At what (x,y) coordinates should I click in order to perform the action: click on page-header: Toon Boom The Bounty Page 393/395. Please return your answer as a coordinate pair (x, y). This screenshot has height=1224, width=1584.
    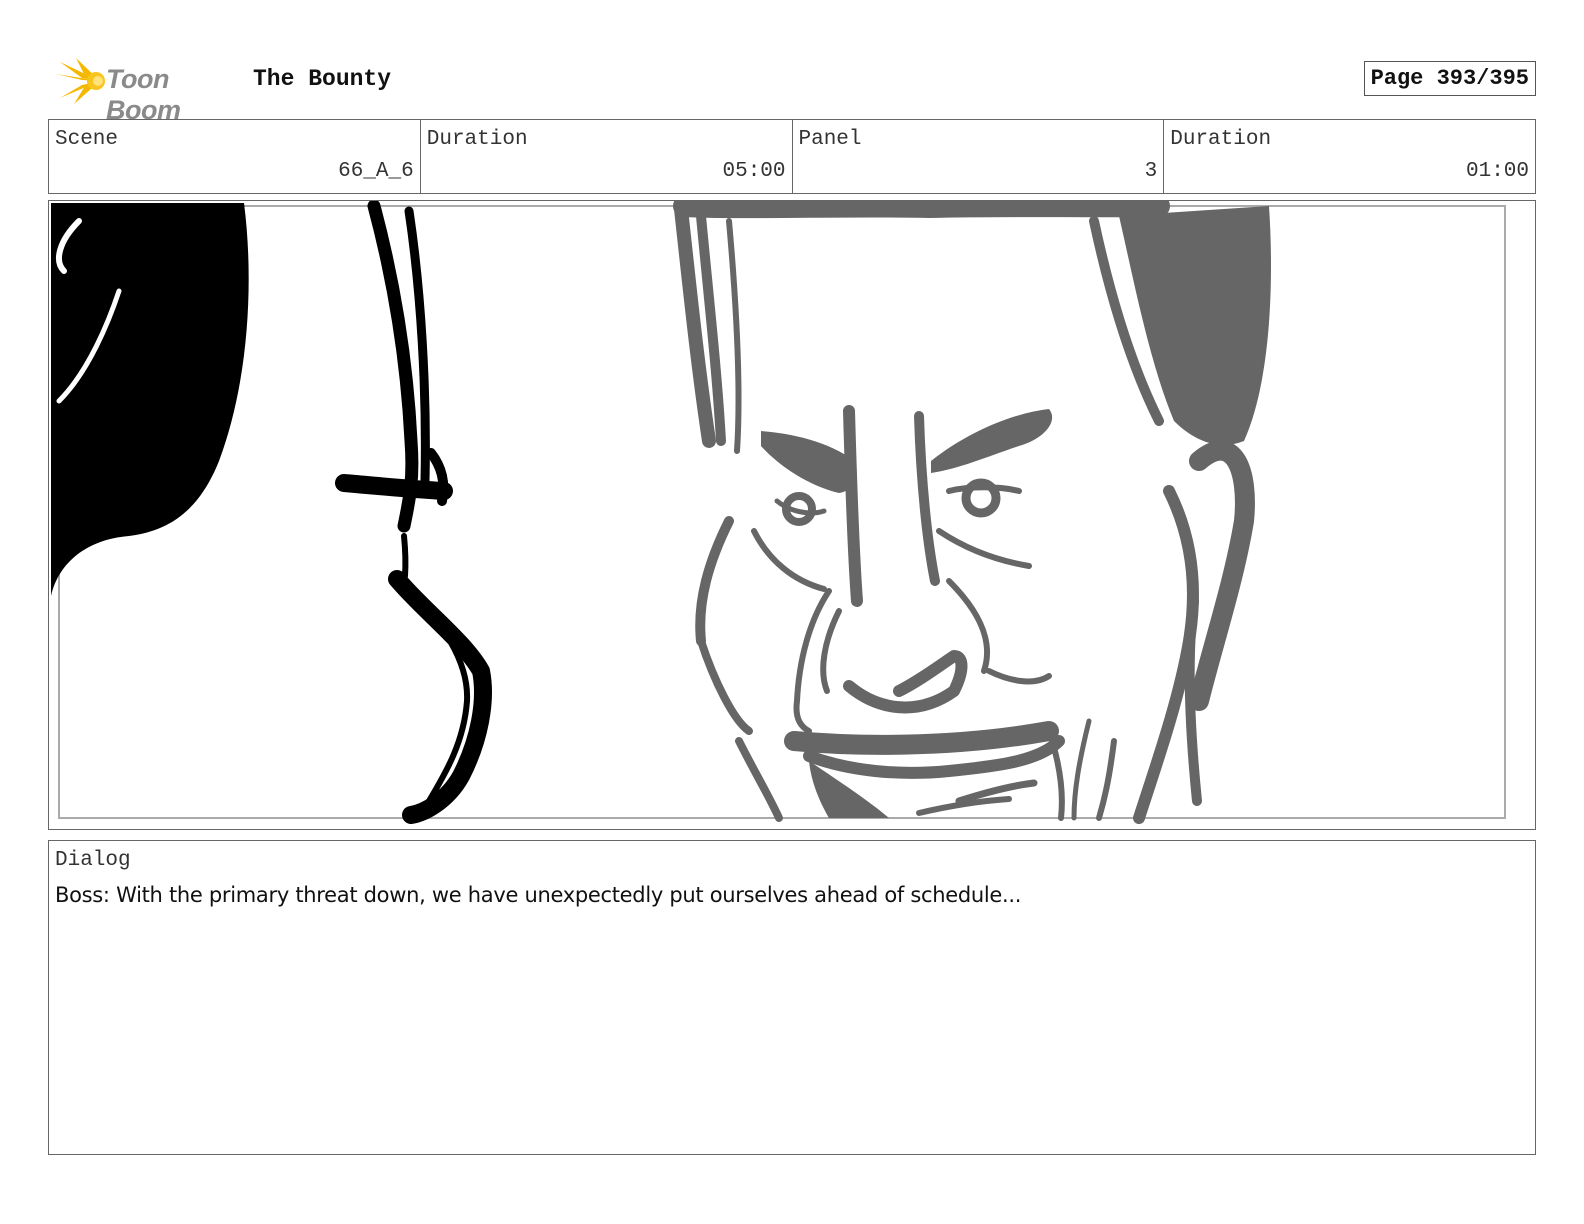
    Looking at the image, I should click on (792, 88).